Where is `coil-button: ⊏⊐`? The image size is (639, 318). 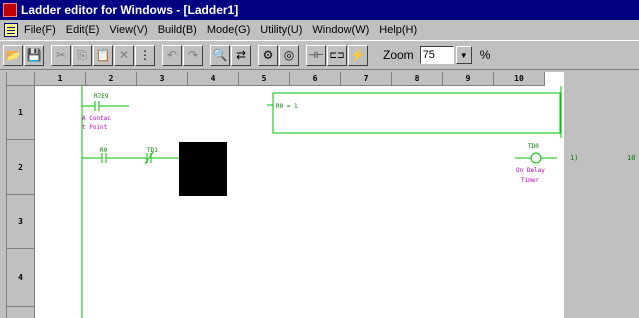 coil-button: ⊏⊐ is located at coordinates (337, 55).